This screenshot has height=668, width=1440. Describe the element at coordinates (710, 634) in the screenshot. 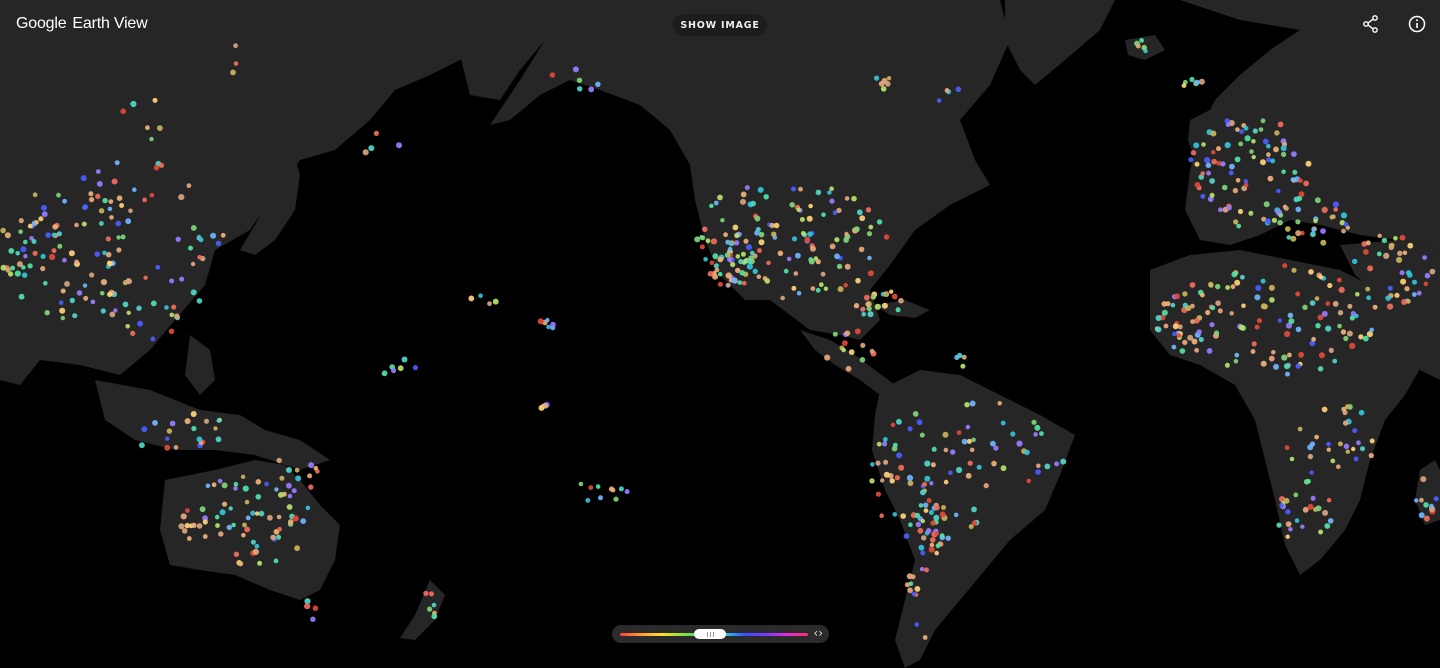

I see `slider-thumb` at that location.